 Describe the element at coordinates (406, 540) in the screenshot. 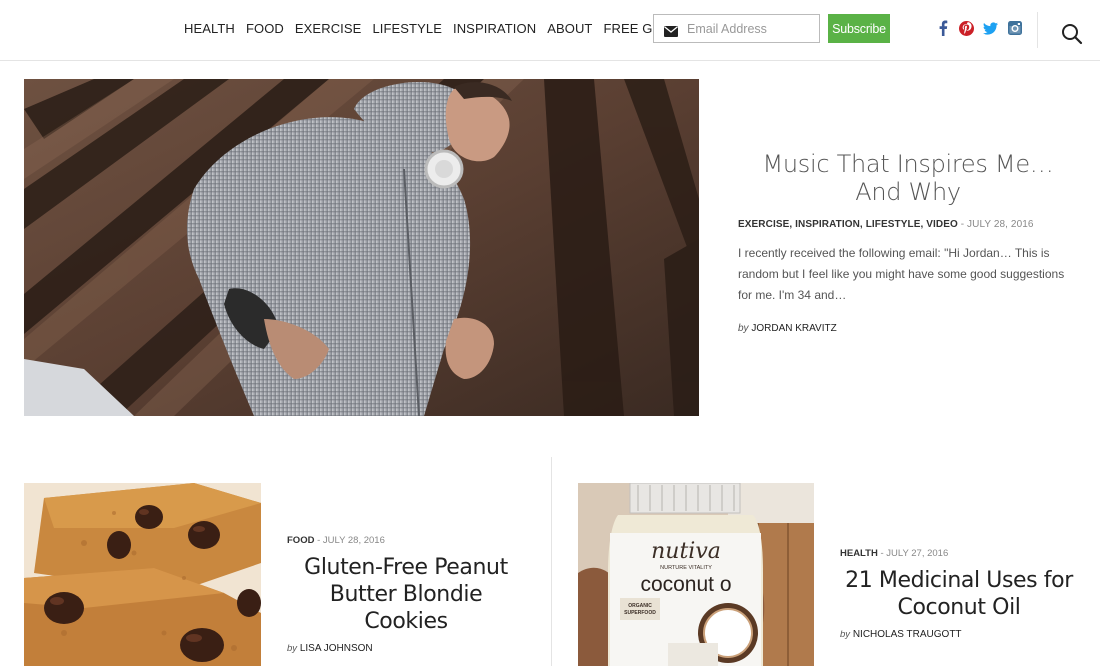

I see `card-meta: FOOD - JULY 28, 2016` at that location.